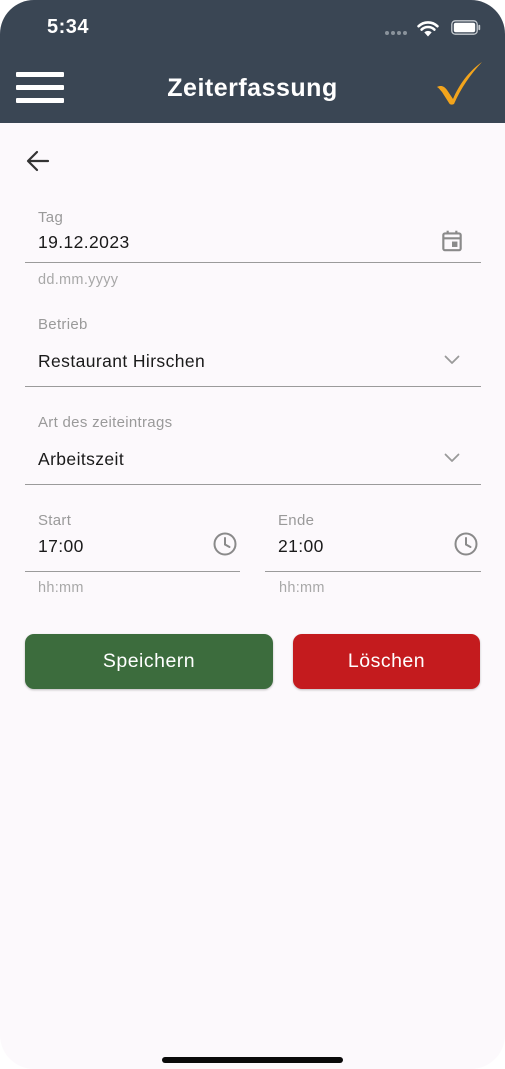 This screenshot has height=1069, width=505. I want to click on calendar-icon, so click(452, 241).